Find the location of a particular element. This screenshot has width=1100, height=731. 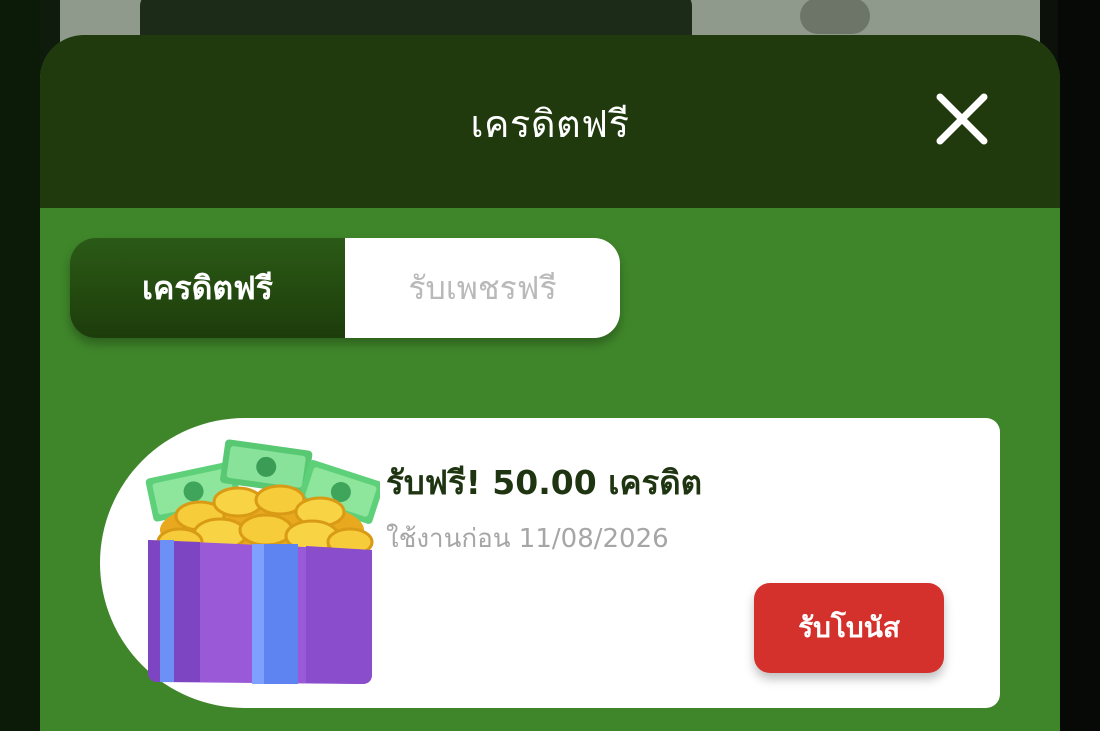

gift-box-with-coins-icon is located at coordinates (262, 561).